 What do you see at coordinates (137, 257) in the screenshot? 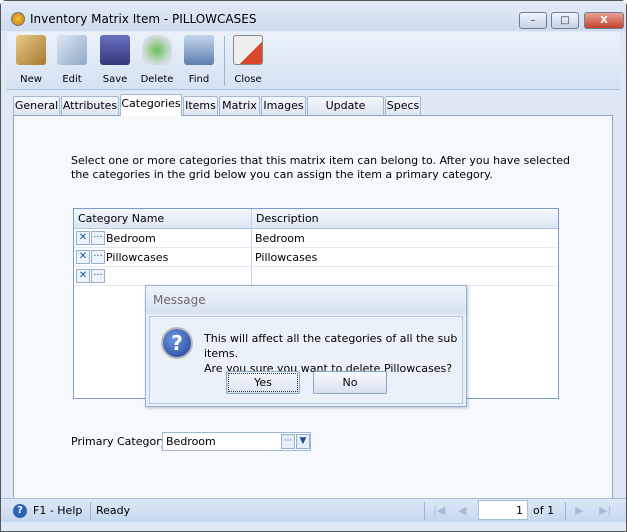
I see `category-name-cell: Pillowcases` at bounding box center [137, 257].